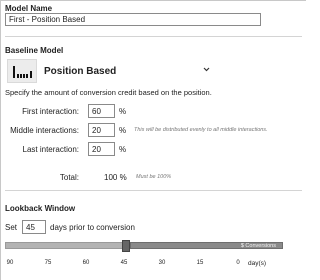 This screenshot has width=320, height=280. What do you see at coordinates (10, 263) in the screenshot?
I see `axis-tick-label: 90` at bounding box center [10, 263].